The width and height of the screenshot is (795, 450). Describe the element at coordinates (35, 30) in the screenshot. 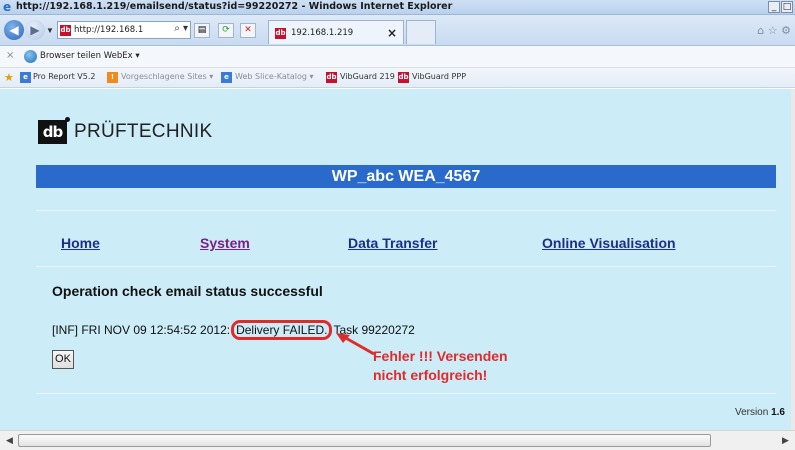

I see `forward-arrow-icon: ▶` at that location.